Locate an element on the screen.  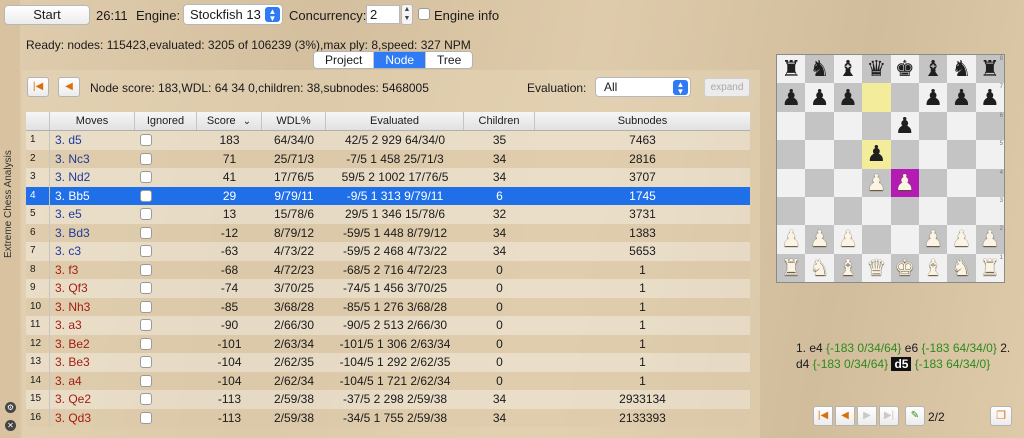
board-square-b4 is located at coordinates (819, 182).